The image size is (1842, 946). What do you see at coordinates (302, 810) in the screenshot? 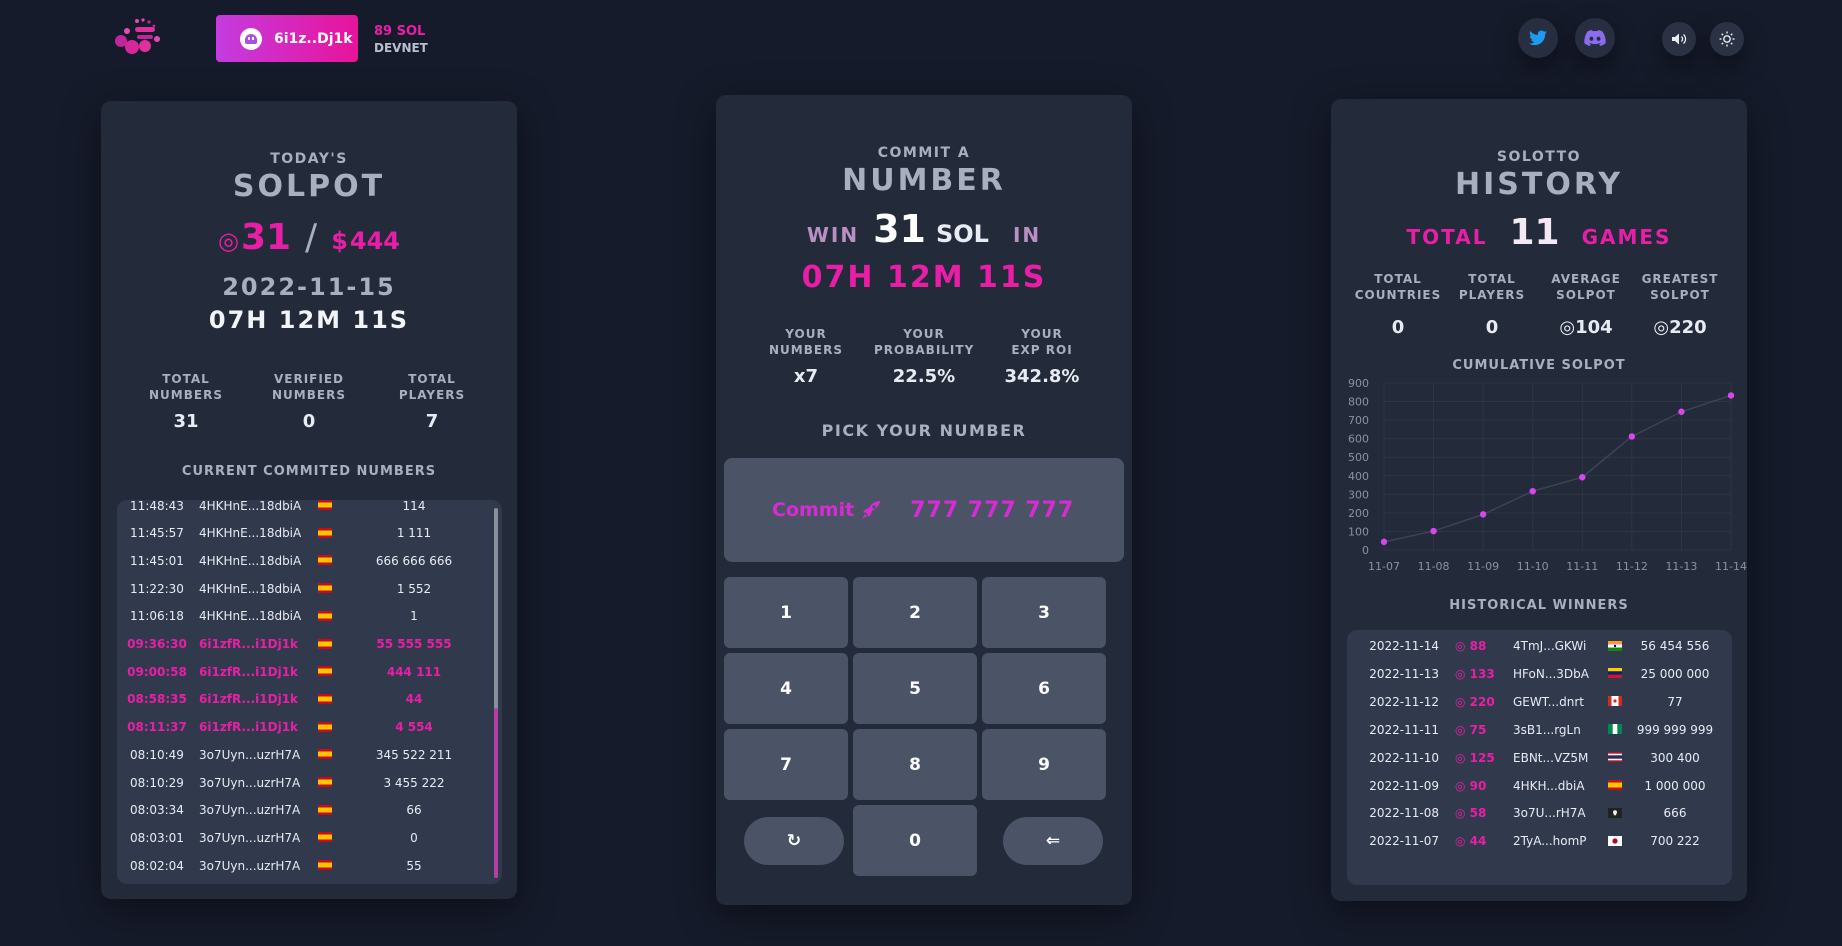
I see `list-item: 08:03:34 3o7Uyn...uzrH7A 66` at bounding box center [302, 810].